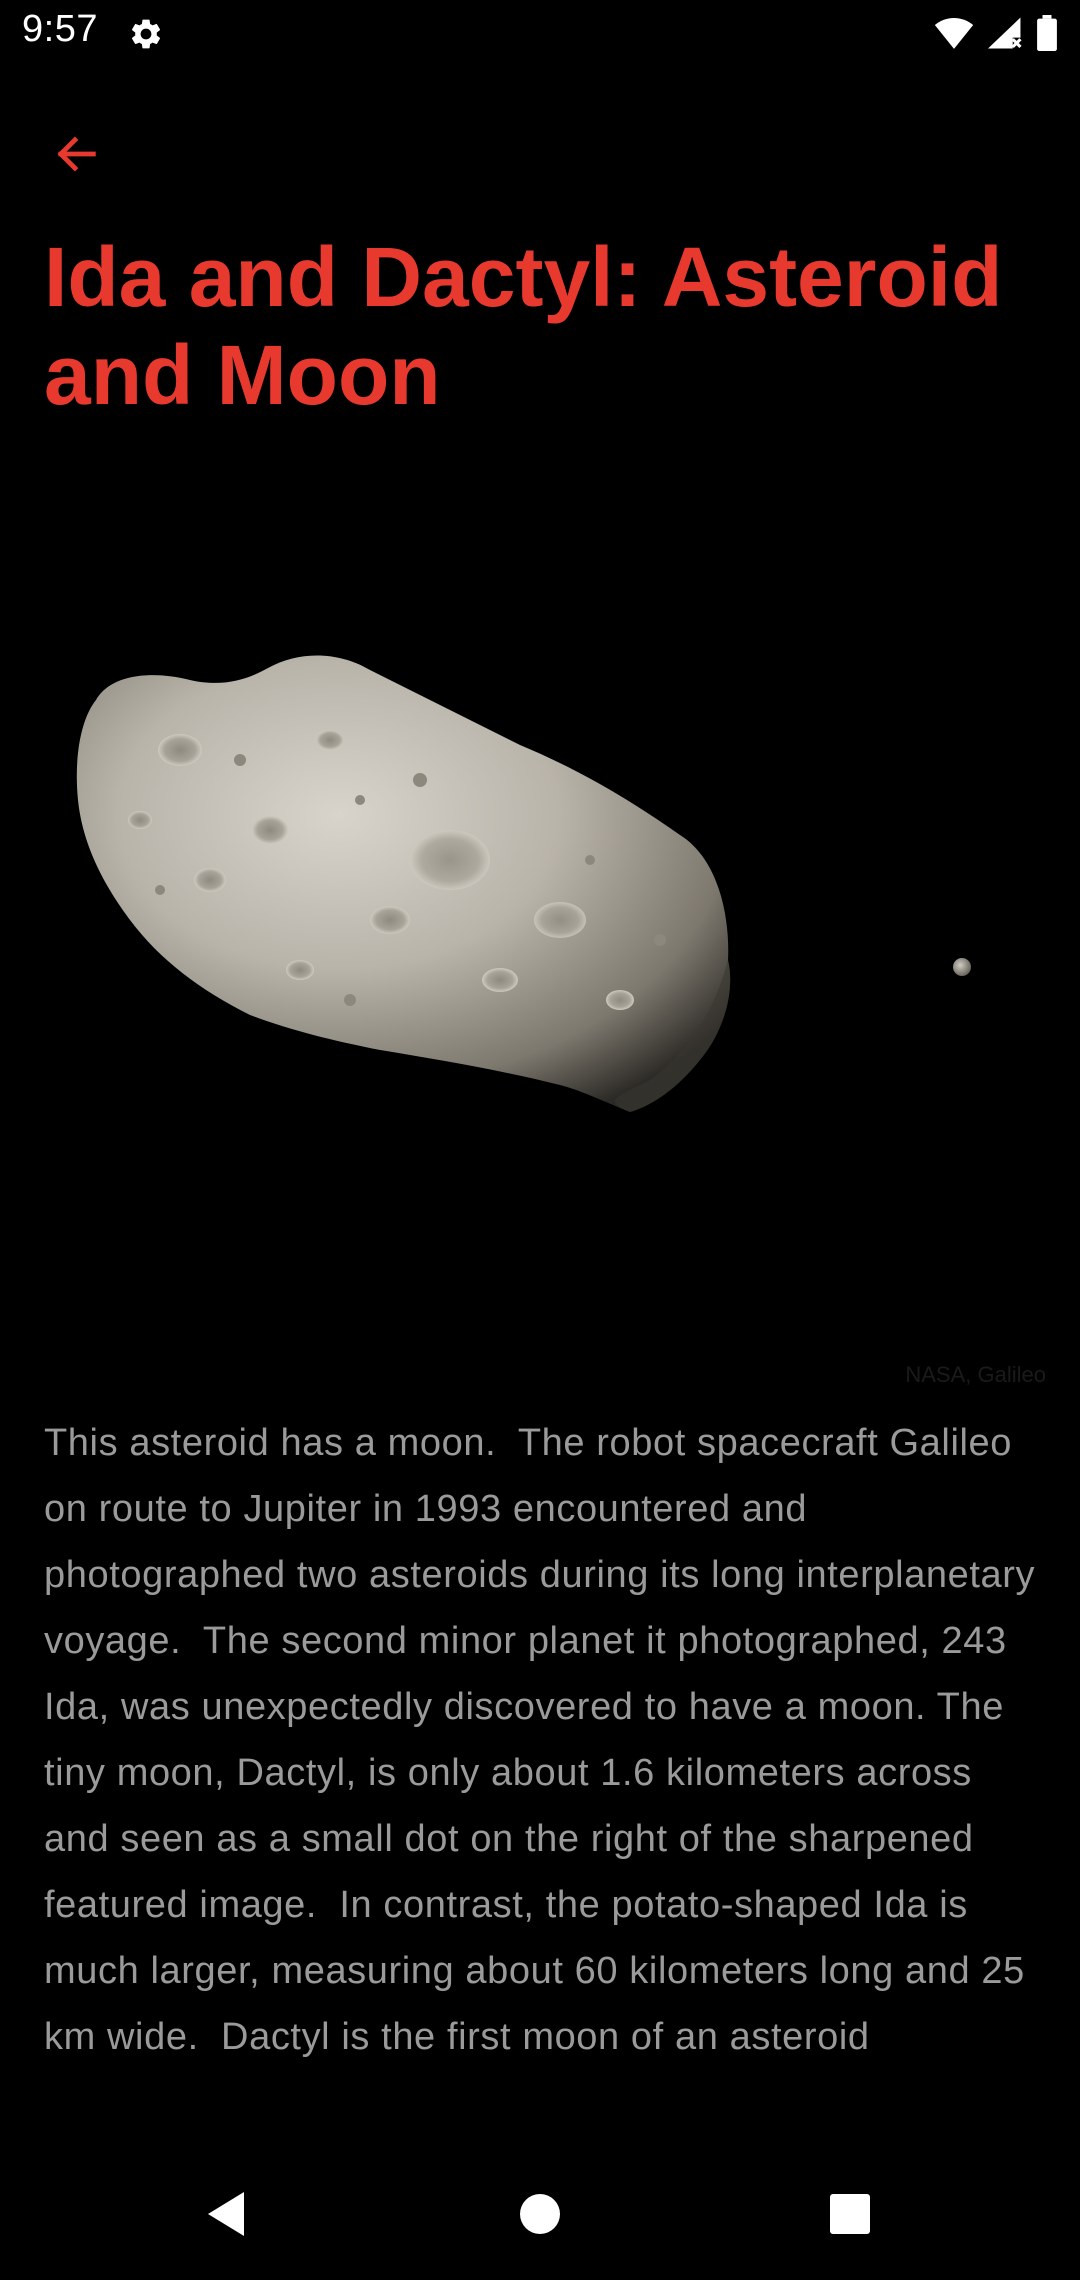 This screenshot has height=2280, width=1080. Describe the element at coordinates (403, 883) in the screenshot. I see `ida-asteroid` at that location.